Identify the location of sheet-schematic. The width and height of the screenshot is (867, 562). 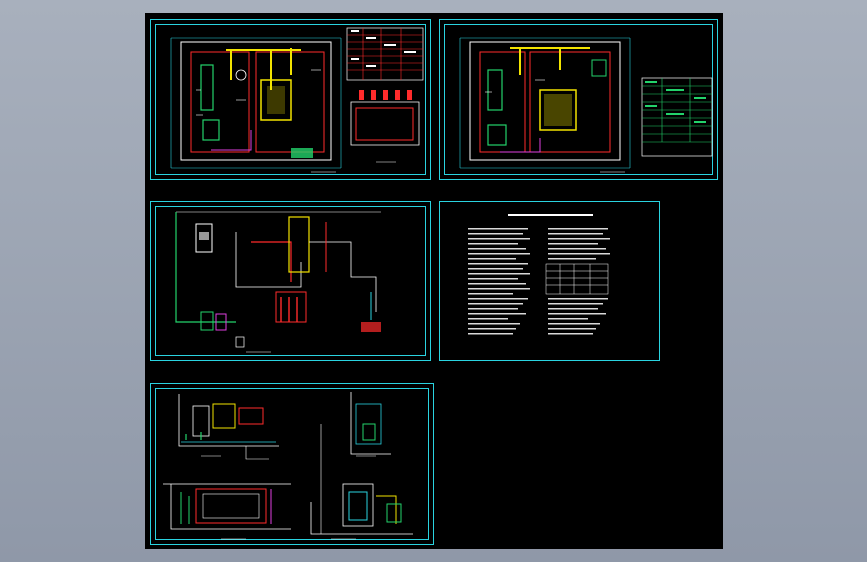
(290, 281).